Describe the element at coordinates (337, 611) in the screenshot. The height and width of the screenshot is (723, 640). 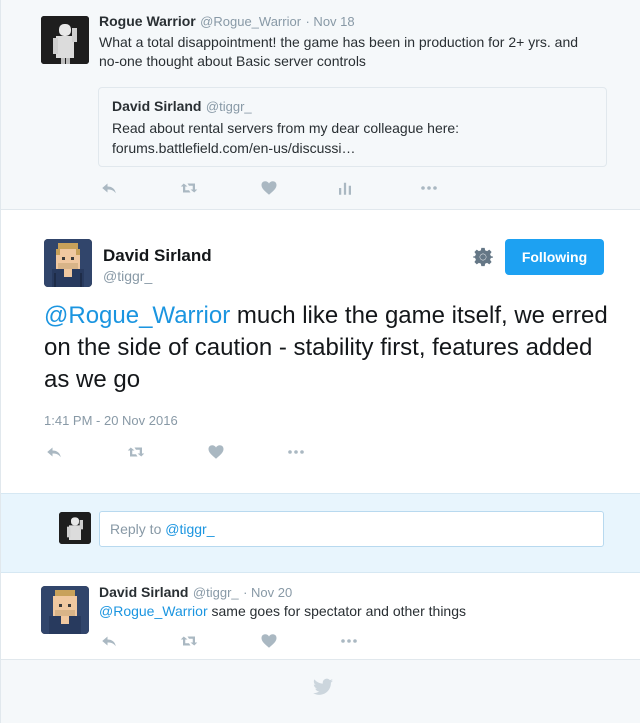
I see `tweet-body: same goes for spectator and other things` at that location.